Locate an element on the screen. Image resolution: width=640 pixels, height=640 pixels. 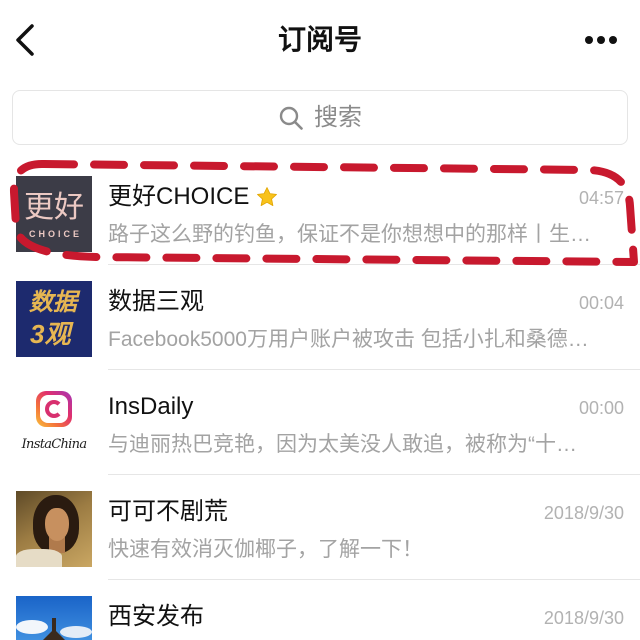
account-avatar: 数据 3观 is located at coordinates (54, 319).